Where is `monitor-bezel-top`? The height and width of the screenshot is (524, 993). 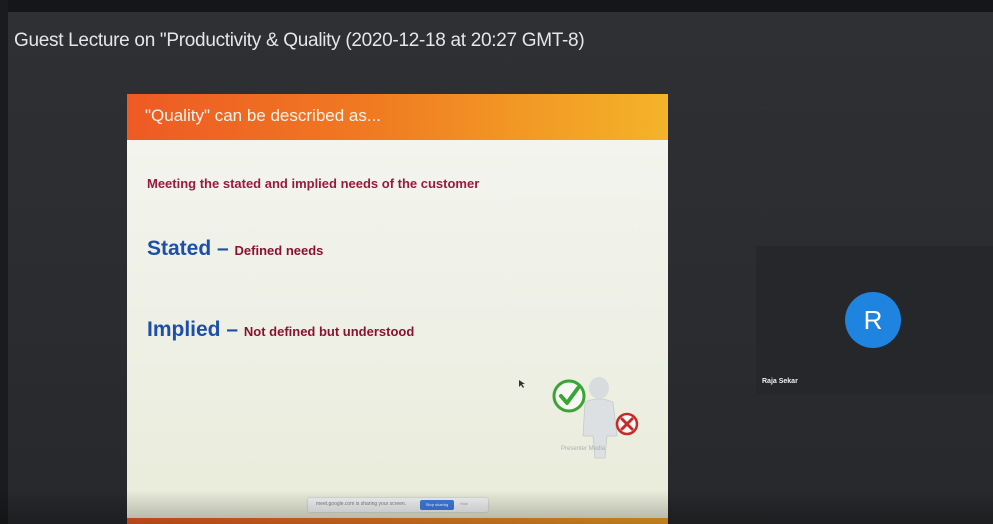
monitor-bezel-top is located at coordinates (496, 6).